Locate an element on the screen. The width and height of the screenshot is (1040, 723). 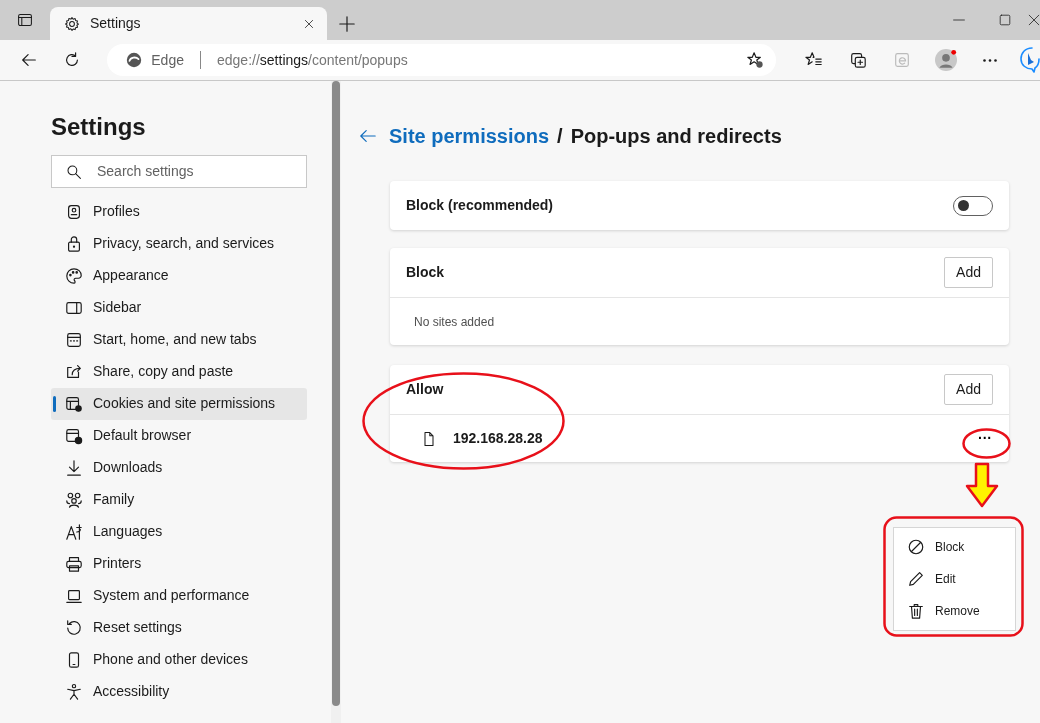
sidebar-item: Phone and other devices is located at coordinates (179, 659).